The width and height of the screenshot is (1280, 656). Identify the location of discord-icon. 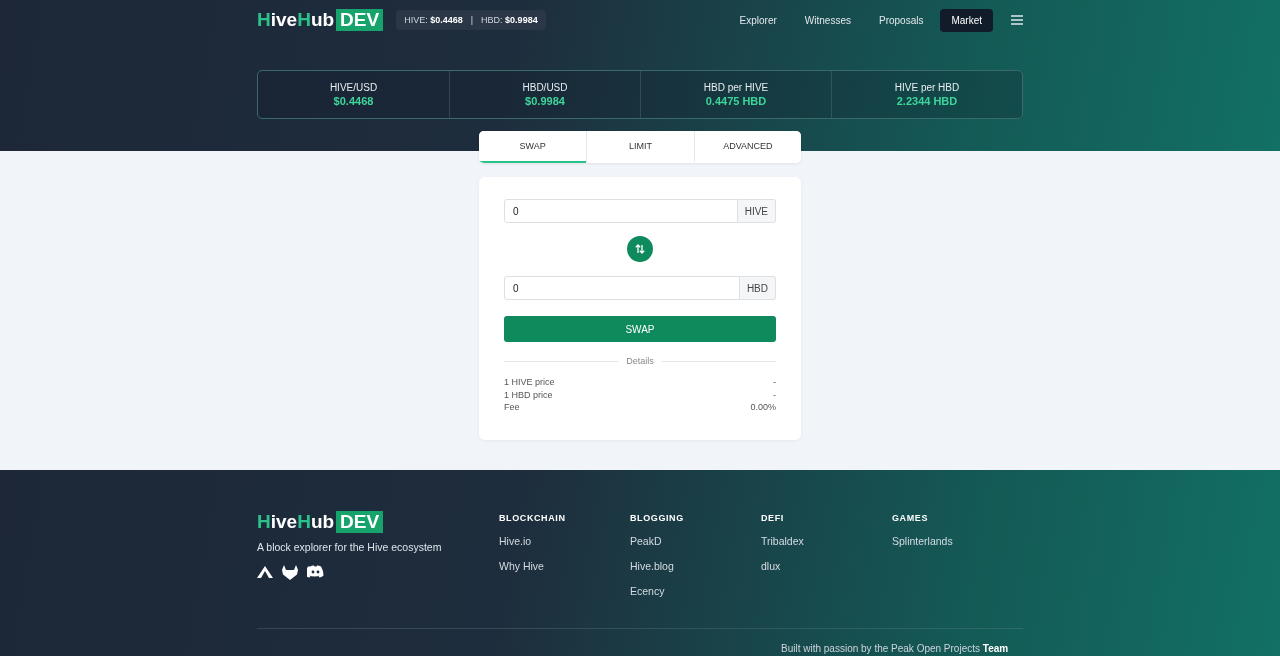
(315, 571).